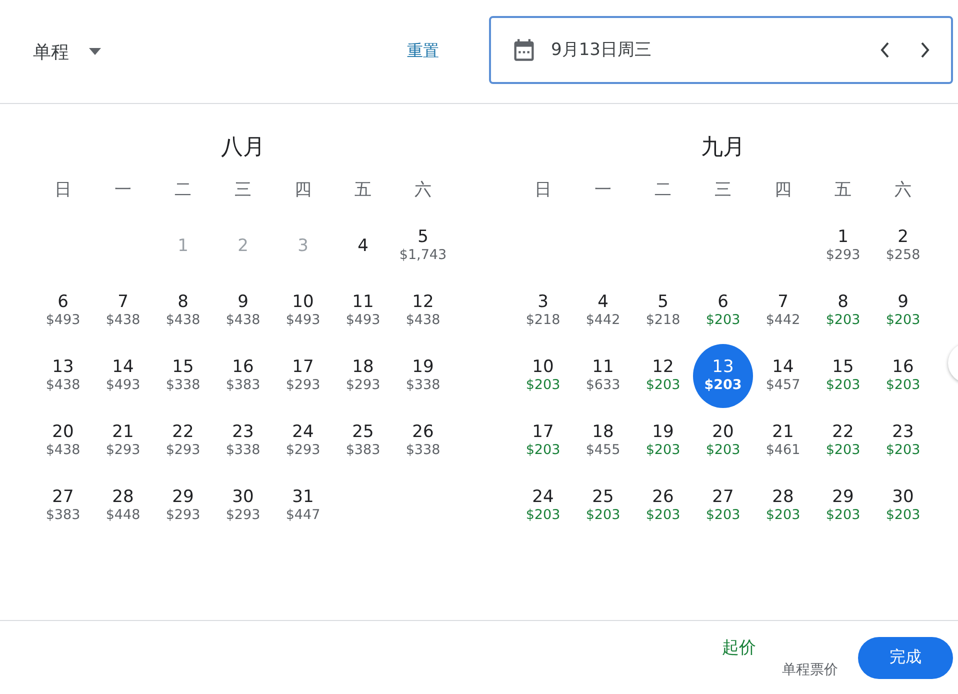 The width and height of the screenshot is (958, 694). What do you see at coordinates (183, 441) in the screenshot?
I see `calendar-day: 22 $293` at bounding box center [183, 441].